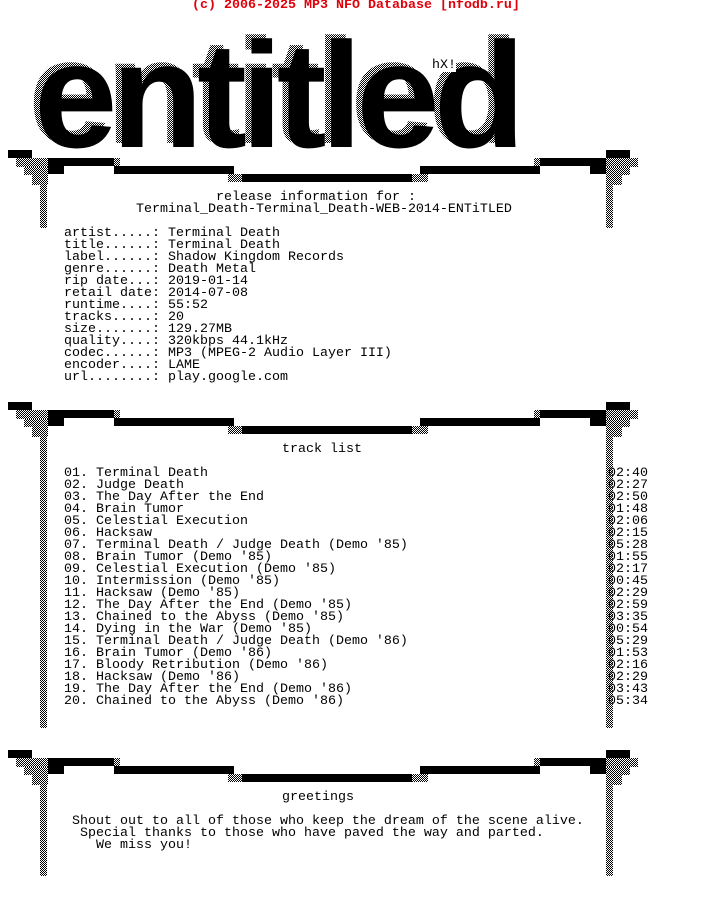 This screenshot has width=712, height=900. I want to click on track-title: Chained to the Abyss (Demo '86), so click(220, 701).